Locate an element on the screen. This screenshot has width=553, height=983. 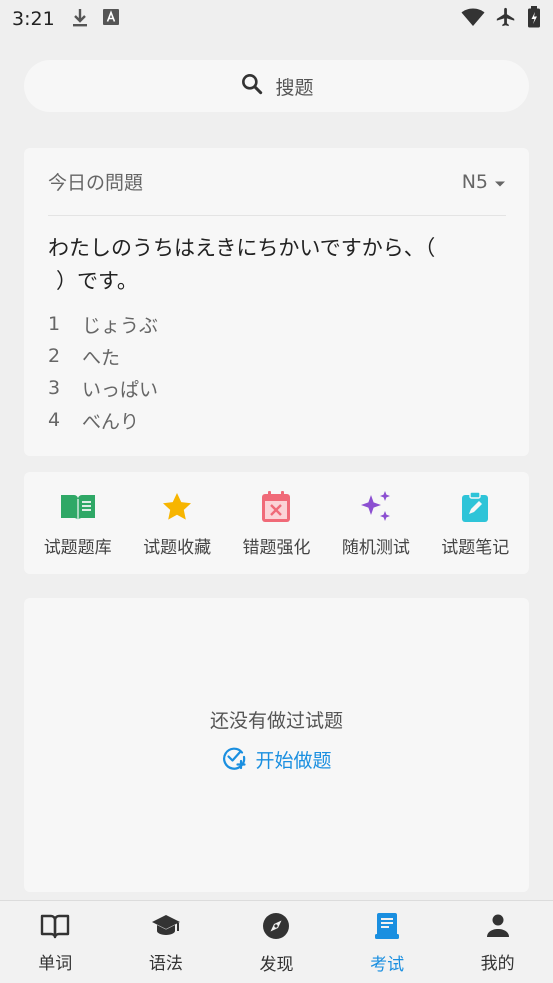
answer-option: 3 いっぱい is located at coordinates (268, 388).